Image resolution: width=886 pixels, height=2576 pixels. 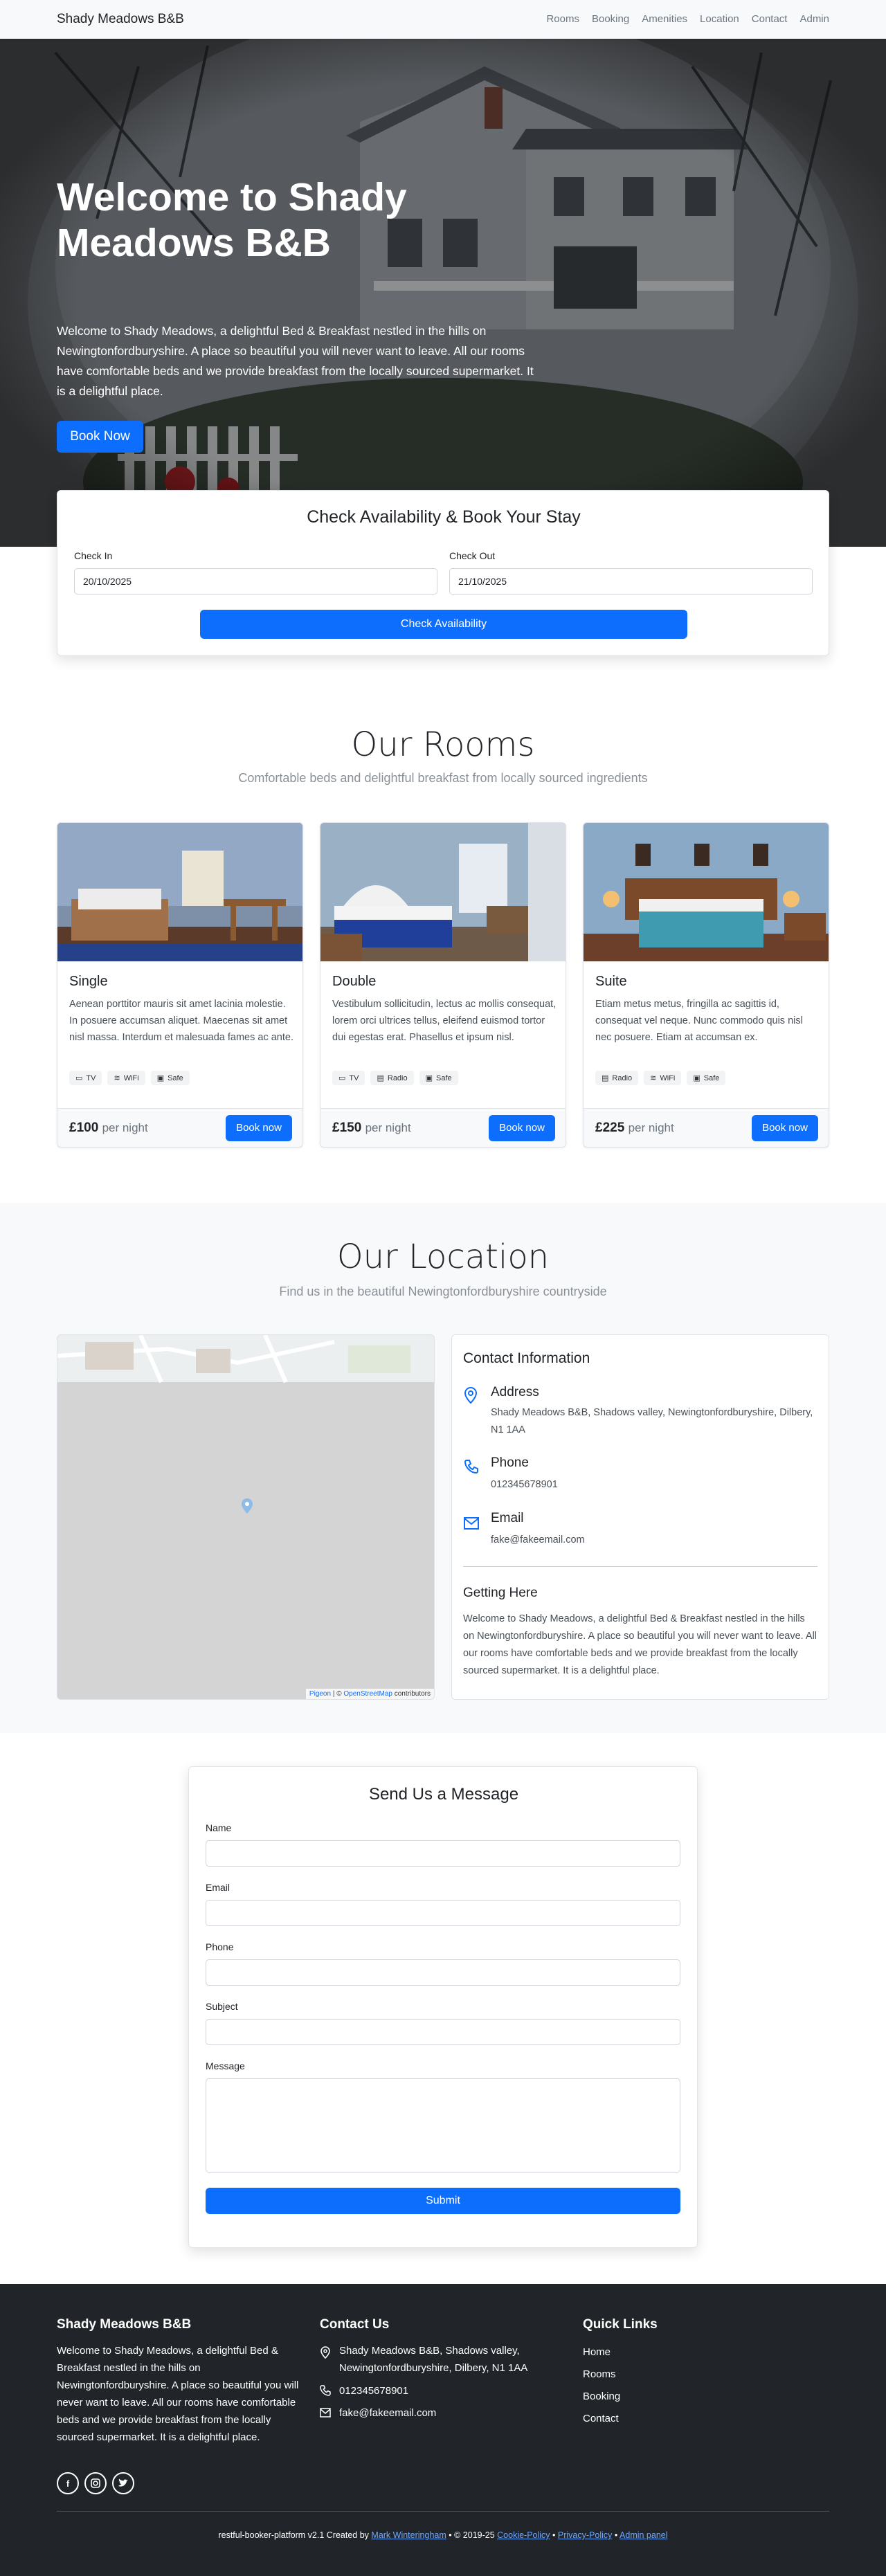 What do you see at coordinates (814, 19) in the screenshot?
I see `nav-link-admin: Admin` at bounding box center [814, 19].